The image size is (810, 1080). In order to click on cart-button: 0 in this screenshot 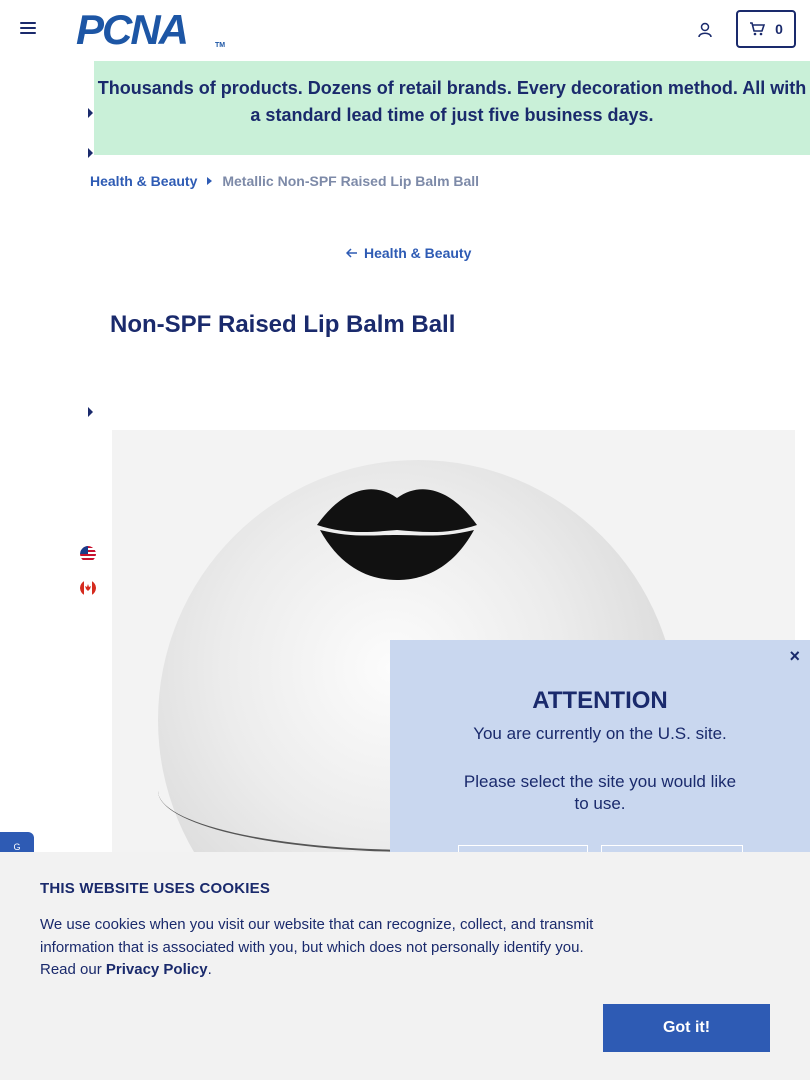, I will do `click(766, 29)`.